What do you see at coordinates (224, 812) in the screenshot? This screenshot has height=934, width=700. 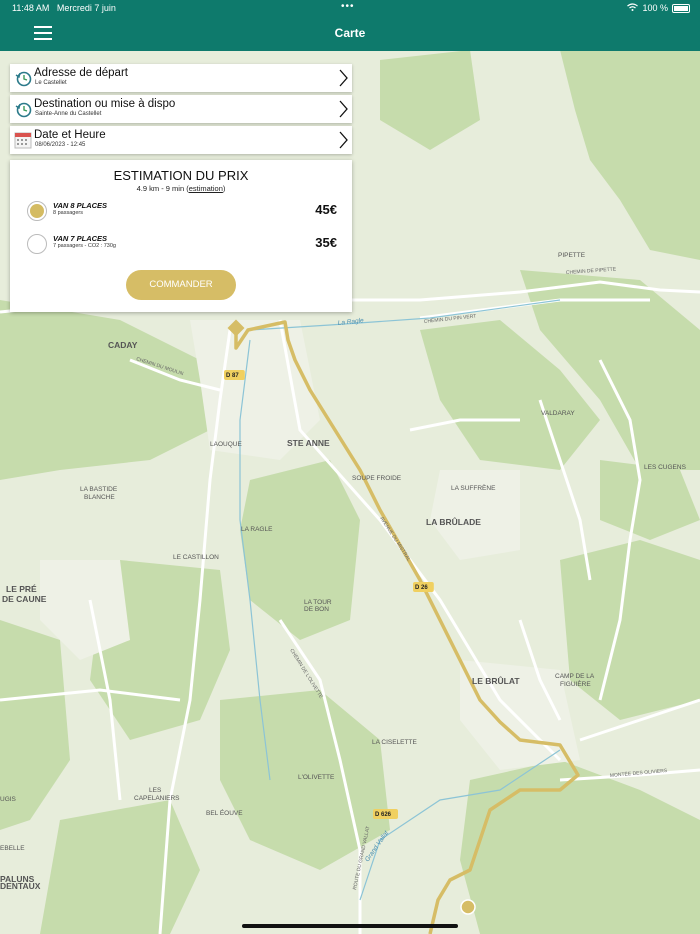 I see `map-label-small: BEL ÉOUVE` at bounding box center [224, 812].